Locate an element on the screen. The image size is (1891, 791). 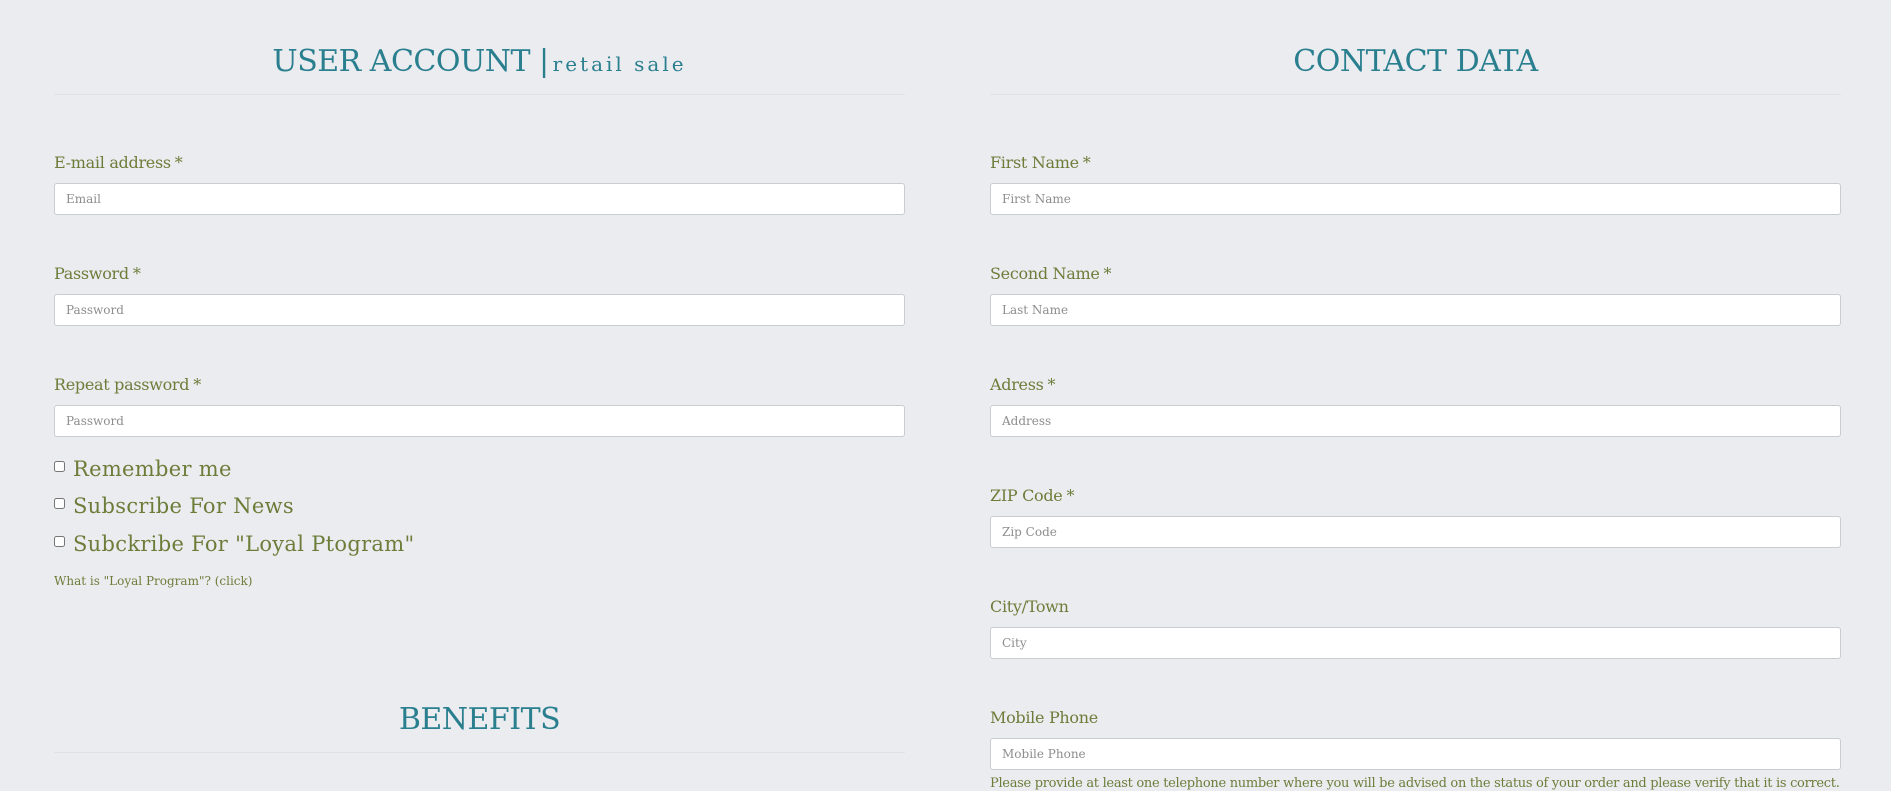
email-input is located at coordinates (479, 199).